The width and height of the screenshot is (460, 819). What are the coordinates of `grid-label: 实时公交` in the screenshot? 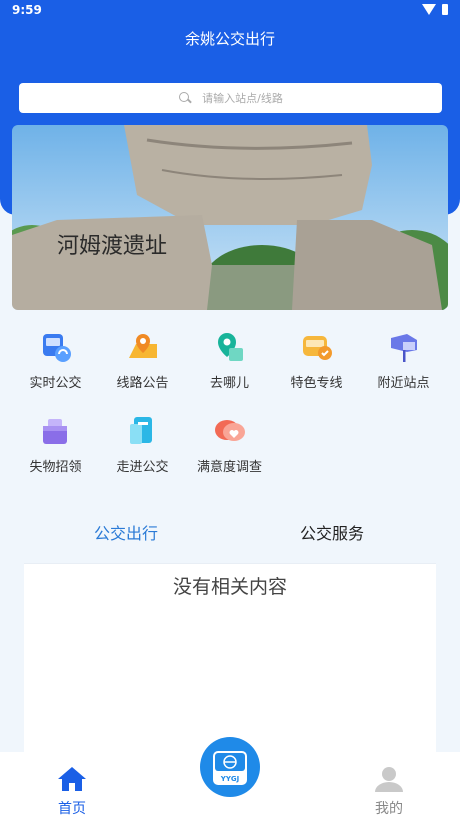 It's located at (55, 383).